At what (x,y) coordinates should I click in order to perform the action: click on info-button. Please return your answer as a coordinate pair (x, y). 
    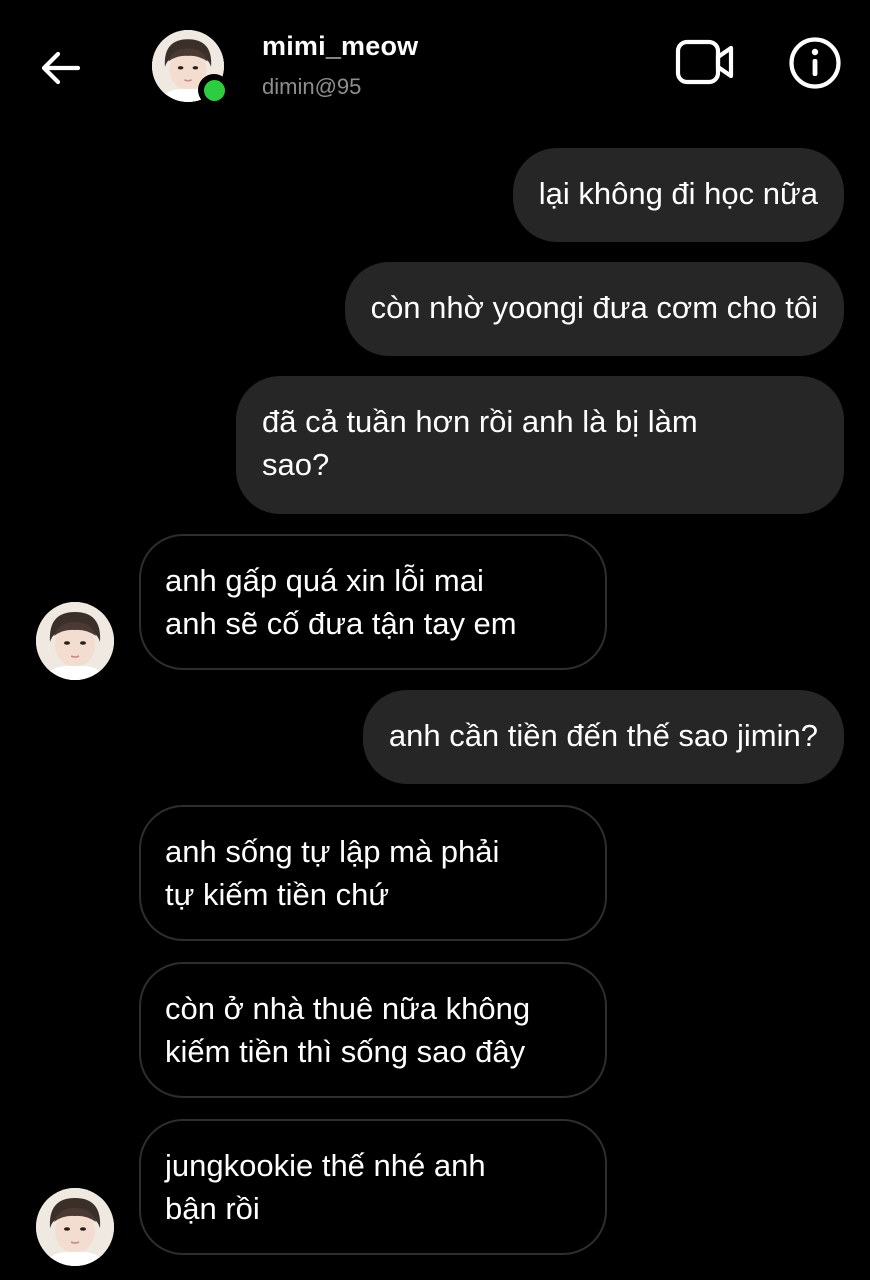
    Looking at the image, I should click on (815, 63).